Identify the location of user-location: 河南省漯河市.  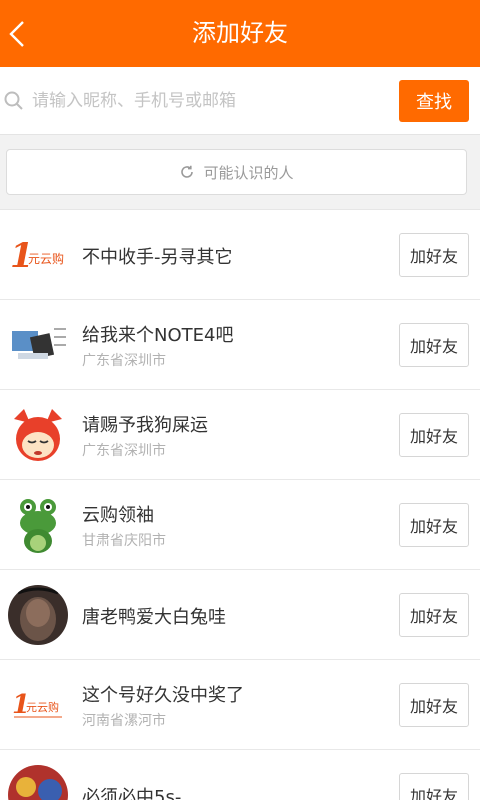
(124, 721).